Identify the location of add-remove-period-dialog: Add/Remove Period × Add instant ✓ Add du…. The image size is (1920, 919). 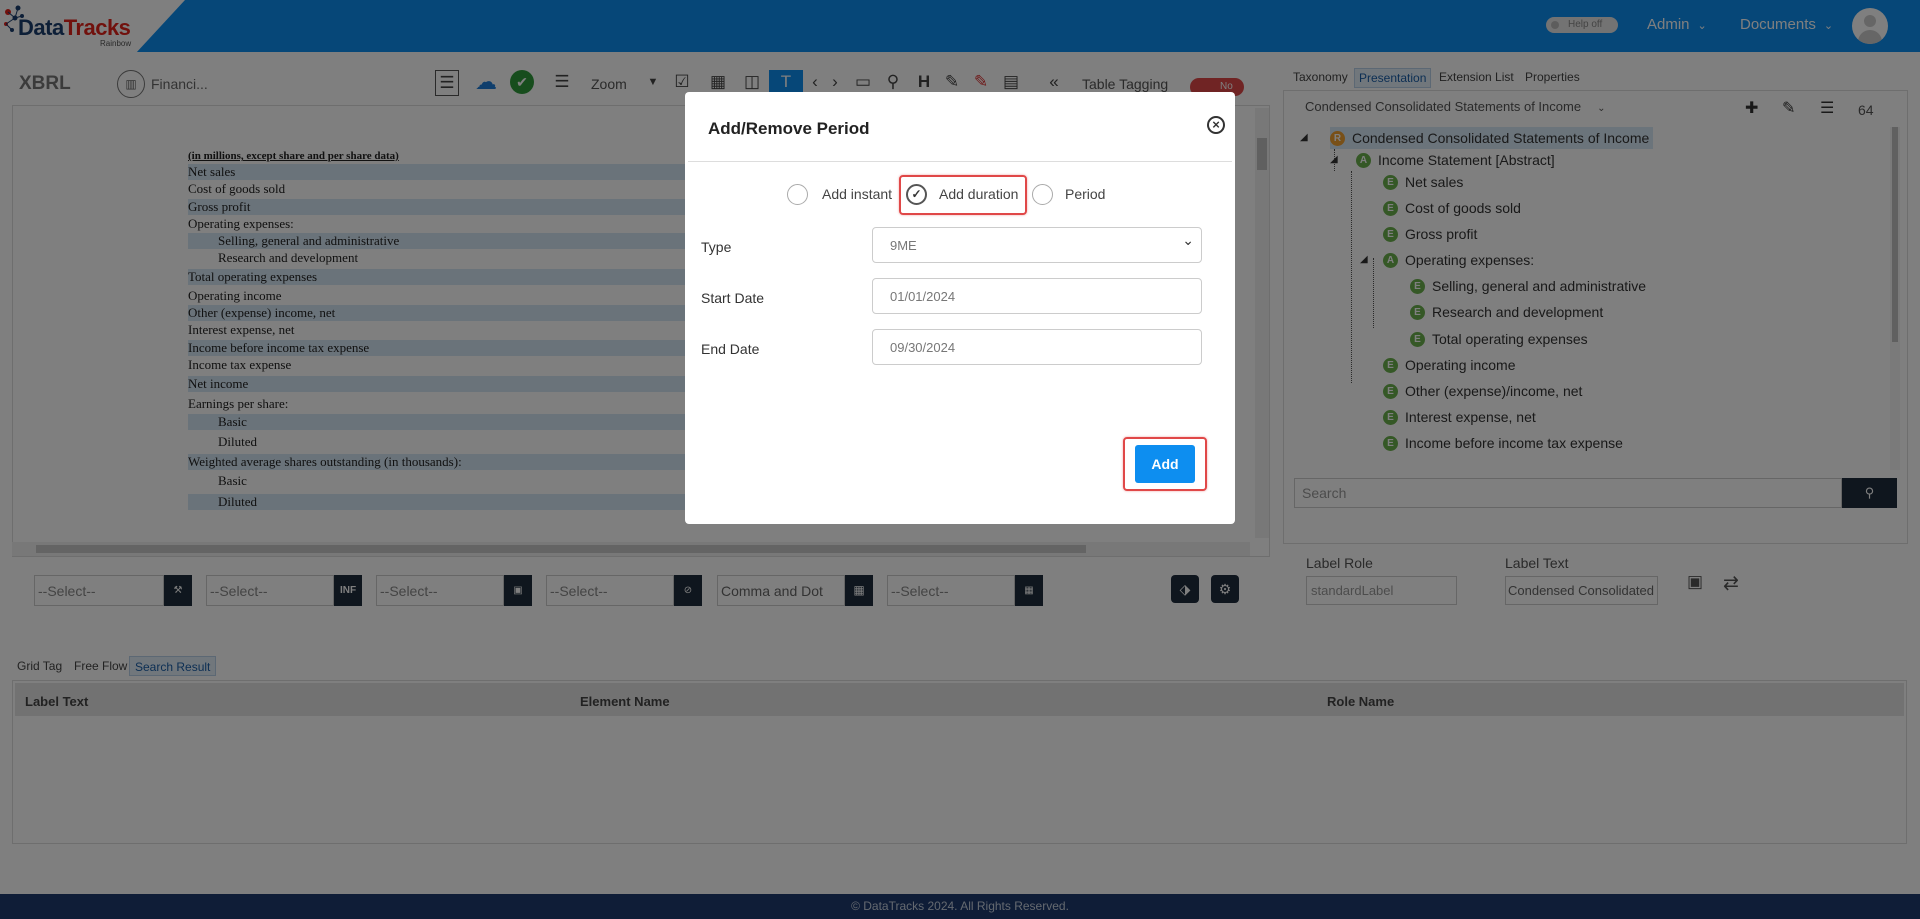
(960, 308).